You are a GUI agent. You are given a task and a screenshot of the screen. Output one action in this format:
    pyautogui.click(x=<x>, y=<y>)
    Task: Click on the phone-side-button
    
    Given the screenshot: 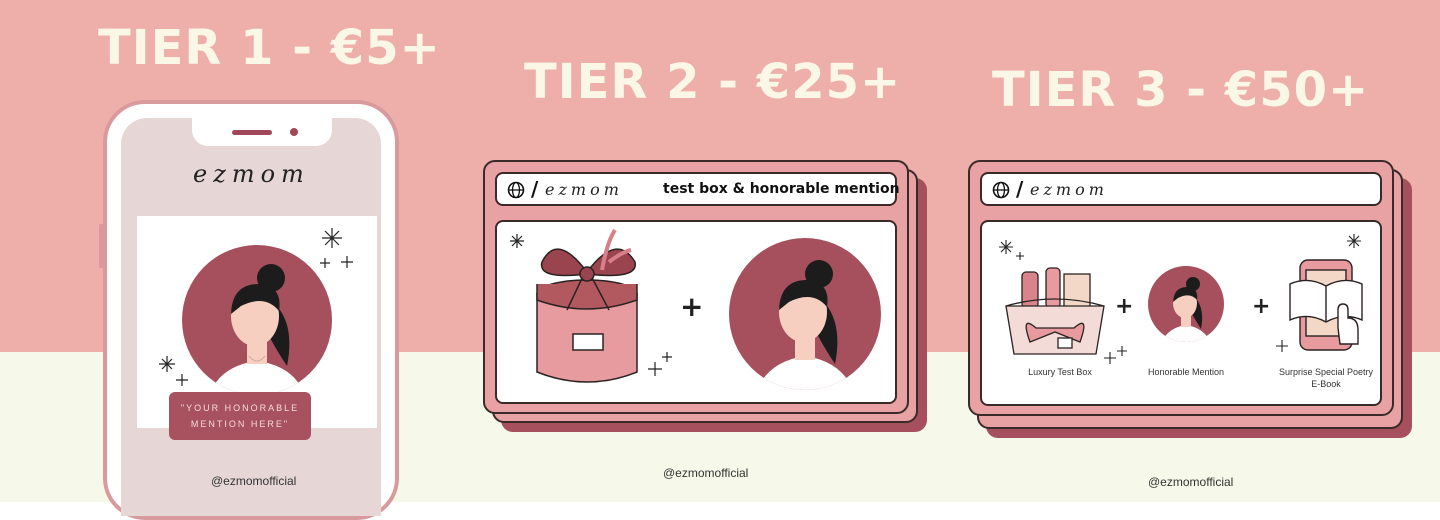 What is the action you would take?
    pyautogui.click(x=101, y=246)
    